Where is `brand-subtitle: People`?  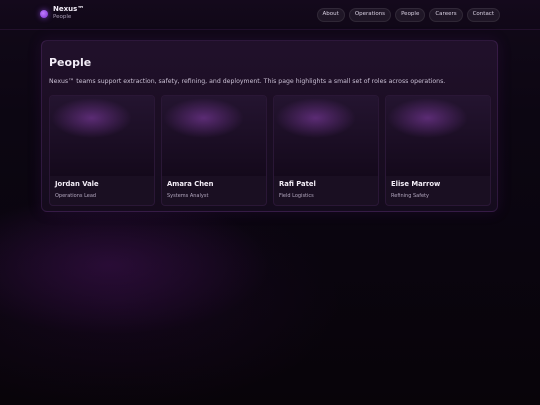
brand-subtitle: People is located at coordinates (62, 17).